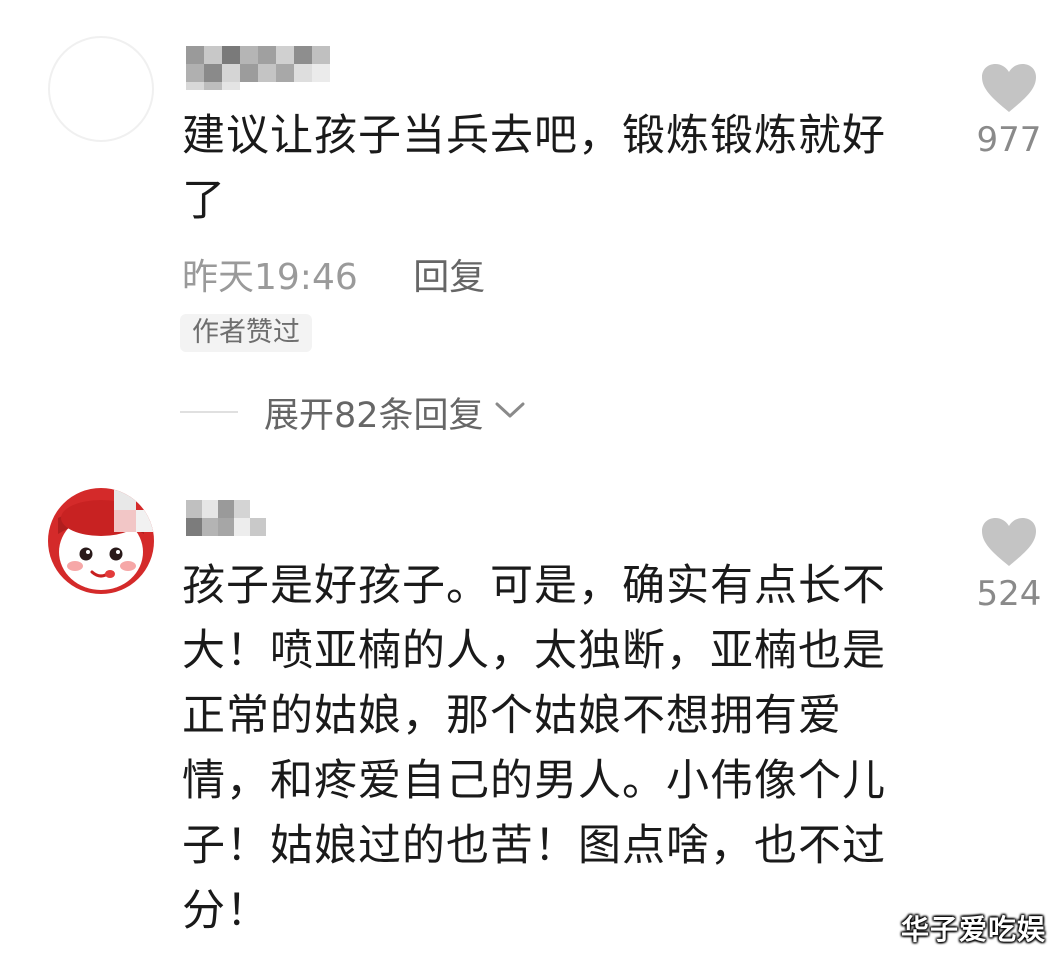 Image resolution: width=1060 pixels, height=966 pixels. Describe the element at coordinates (1009, 594) in the screenshot. I see `like-count: 524` at that location.